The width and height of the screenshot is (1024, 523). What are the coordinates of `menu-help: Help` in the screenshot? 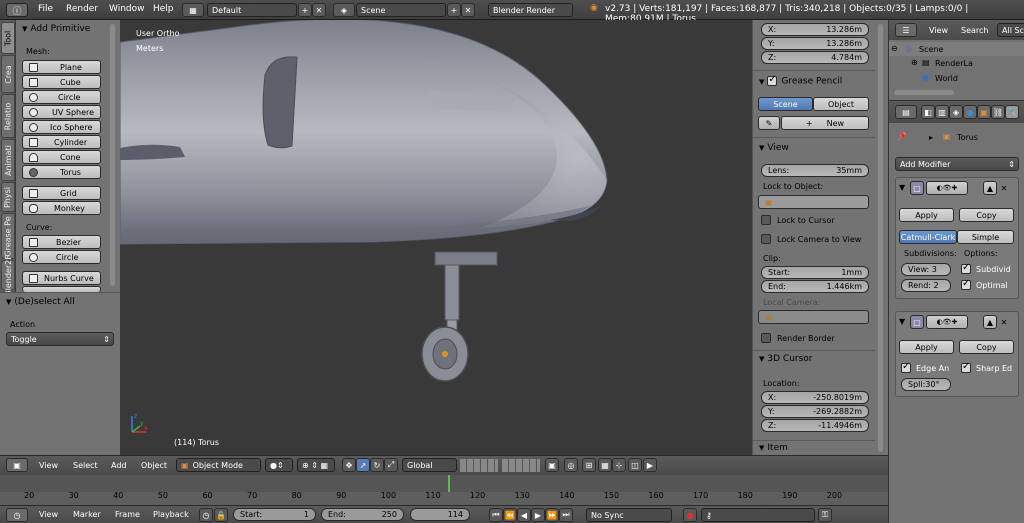 It's located at (163, 9).